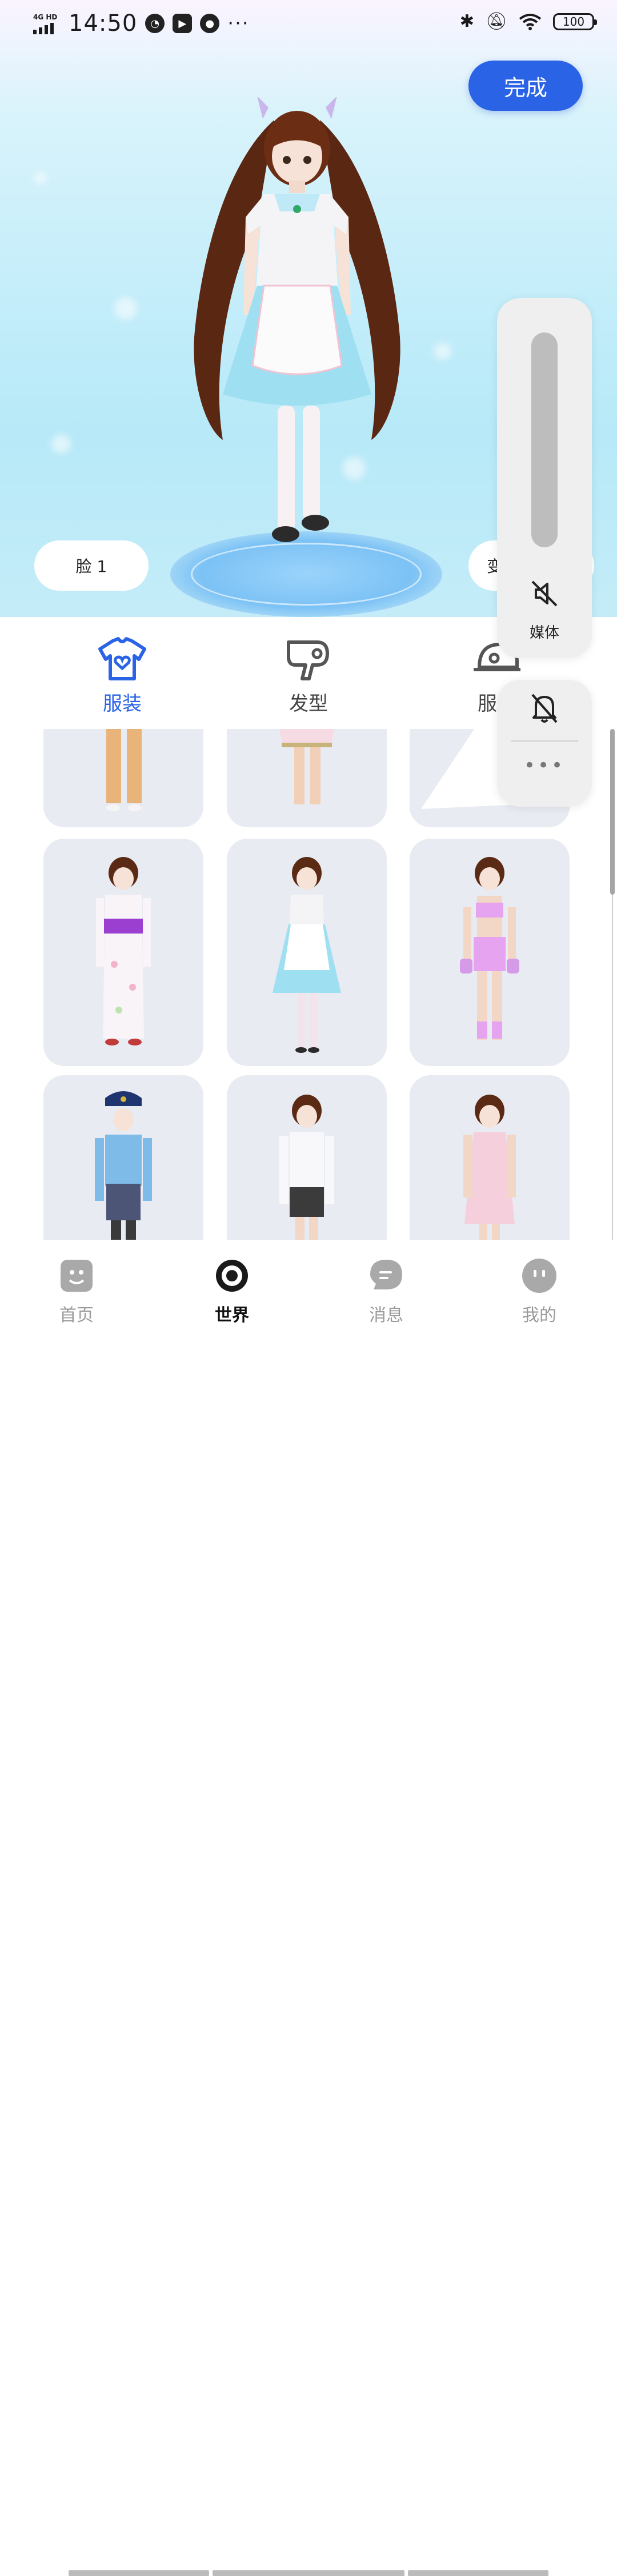  I want to click on tshirt-heart-icon, so click(122, 658).